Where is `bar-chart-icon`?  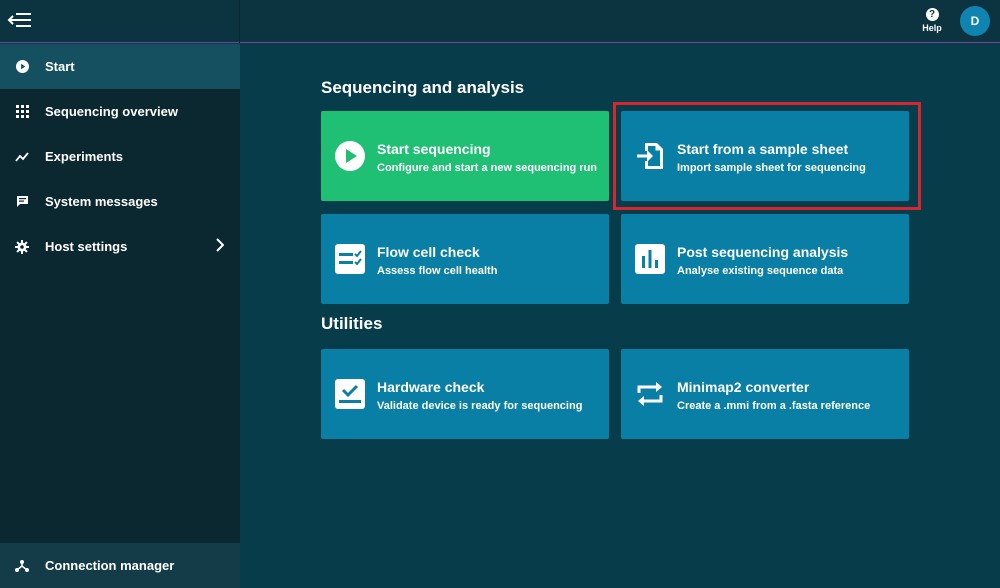
bar-chart-icon is located at coordinates (650, 259).